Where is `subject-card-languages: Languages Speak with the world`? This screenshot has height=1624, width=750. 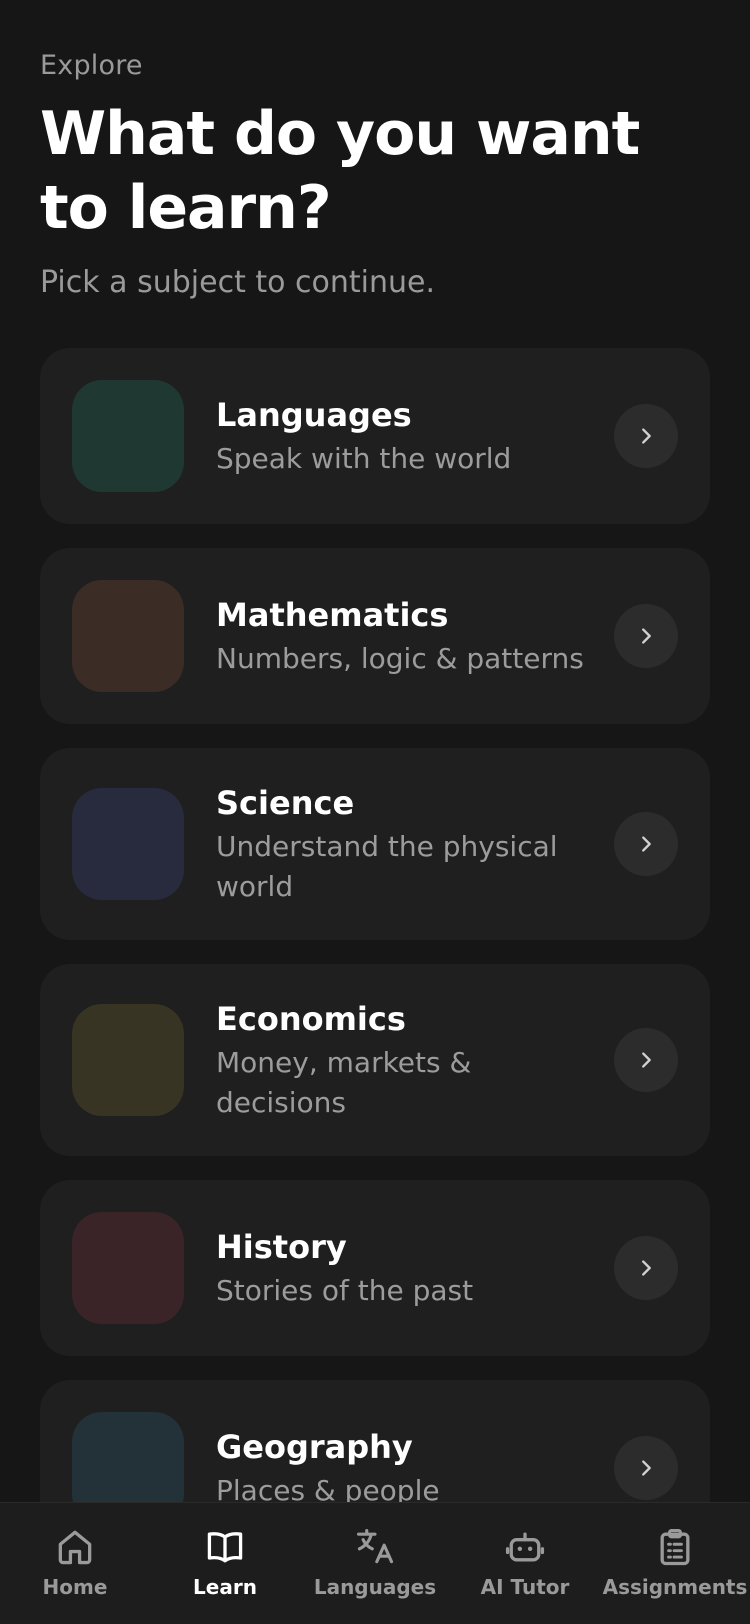 subject-card-languages: Languages Speak with the world is located at coordinates (375, 436).